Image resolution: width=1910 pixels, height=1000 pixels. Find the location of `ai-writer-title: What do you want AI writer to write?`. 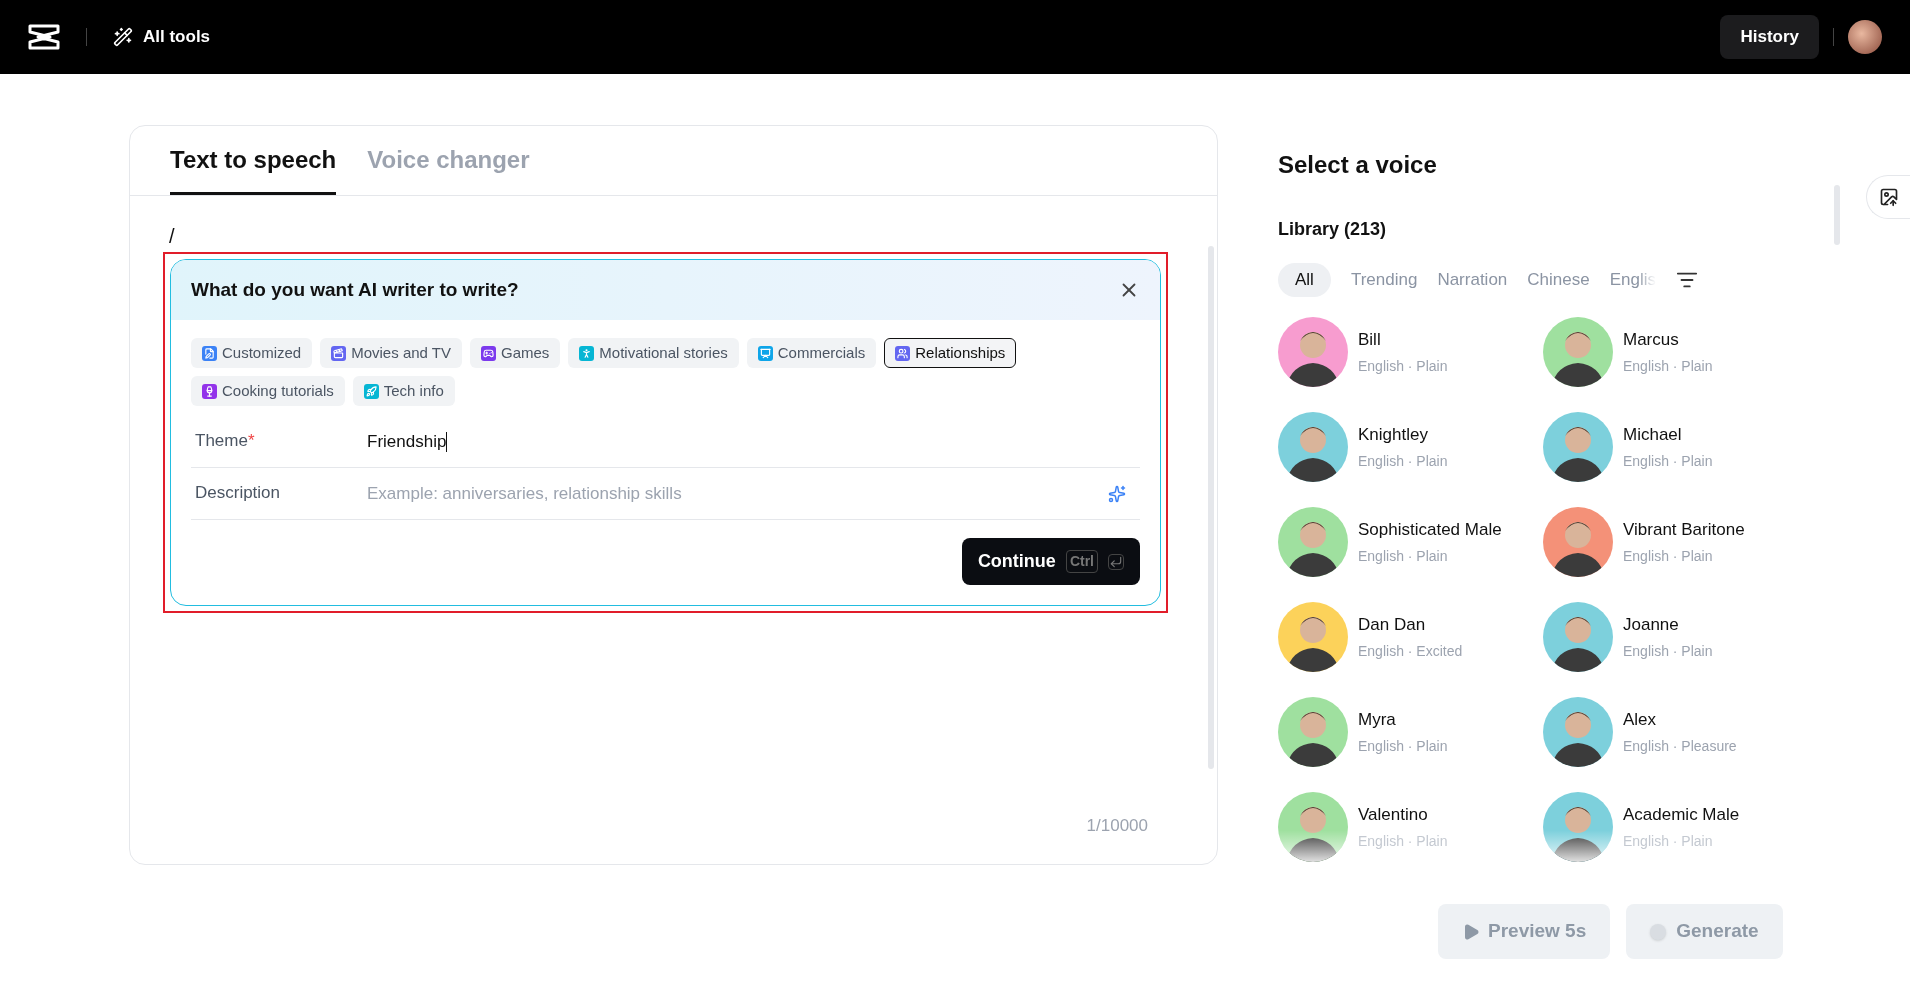

ai-writer-title: What do you want AI writer to write? is located at coordinates (355, 289).